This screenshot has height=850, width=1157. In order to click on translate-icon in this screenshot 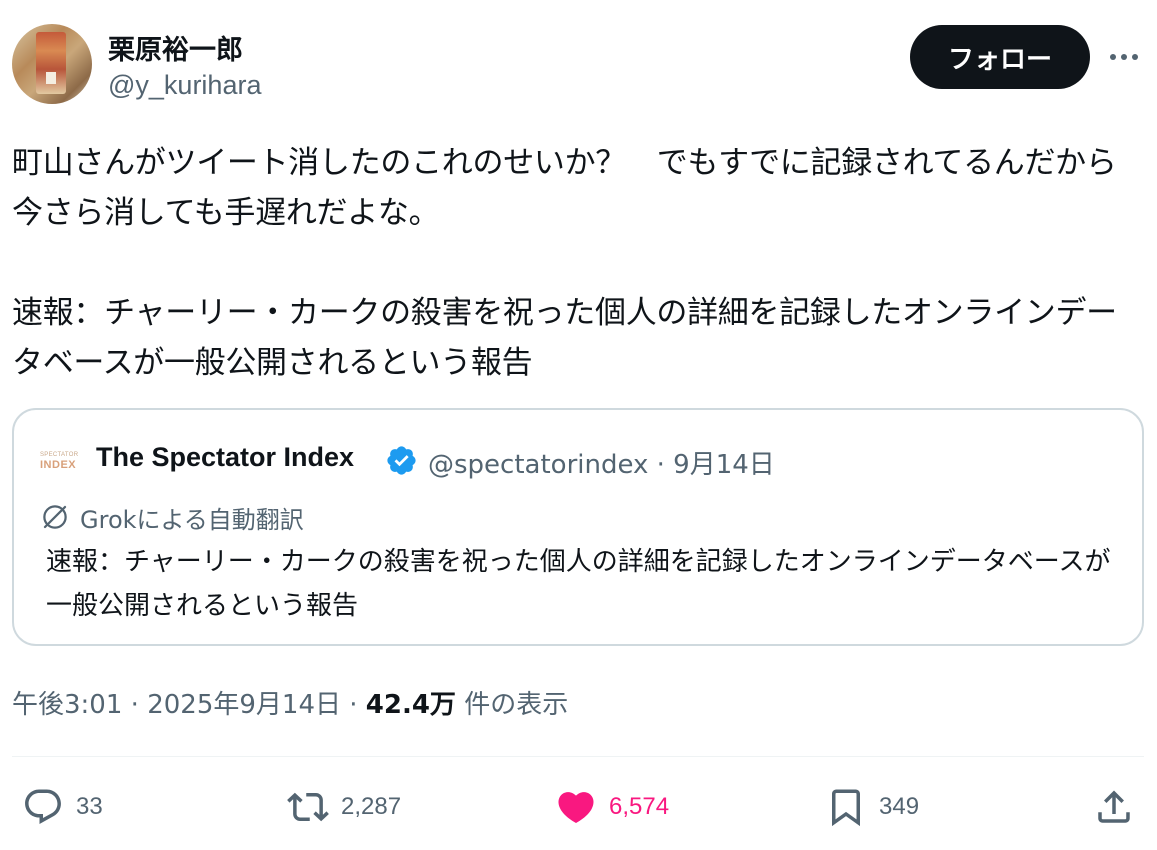, I will do `click(55, 517)`.